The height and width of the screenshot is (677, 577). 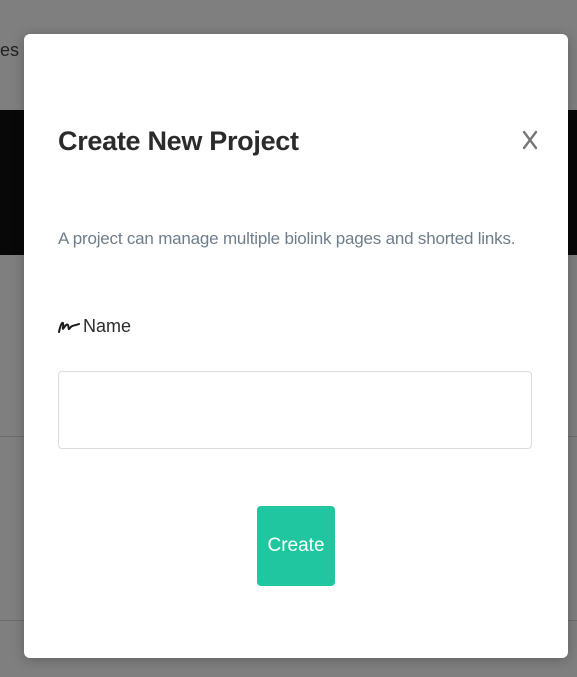 What do you see at coordinates (107, 326) in the screenshot?
I see `name-label-text: Name` at bounding box center [107, 326].